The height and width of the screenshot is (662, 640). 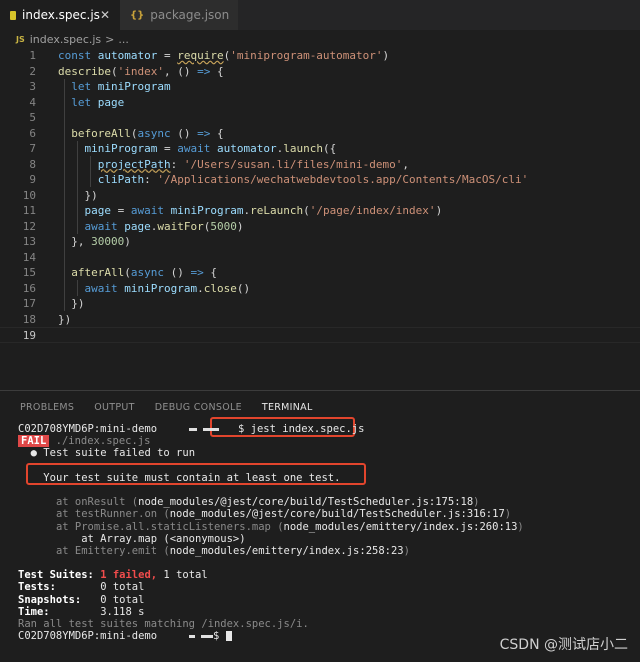 What do you see at coordinates (29, 257) in the screenshot?
I see `code-line: 14` at bounding box center [29, 257].